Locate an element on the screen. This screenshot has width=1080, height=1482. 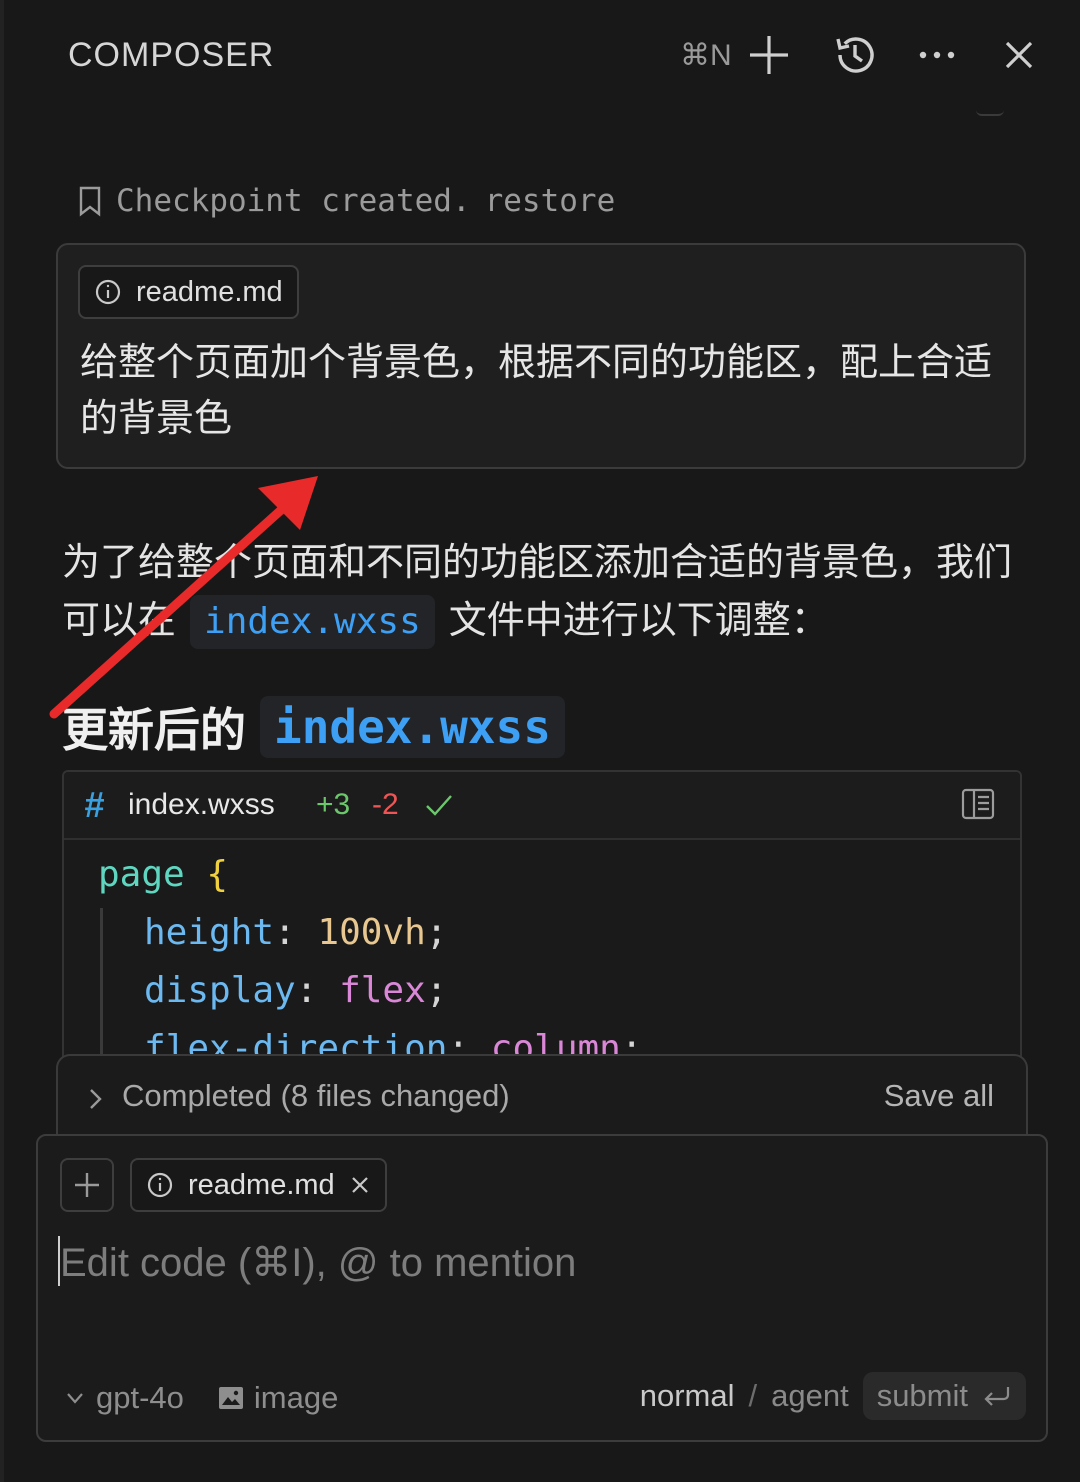
composer-header: COMPOSER ⌘N is located at coordinates (540, 58).